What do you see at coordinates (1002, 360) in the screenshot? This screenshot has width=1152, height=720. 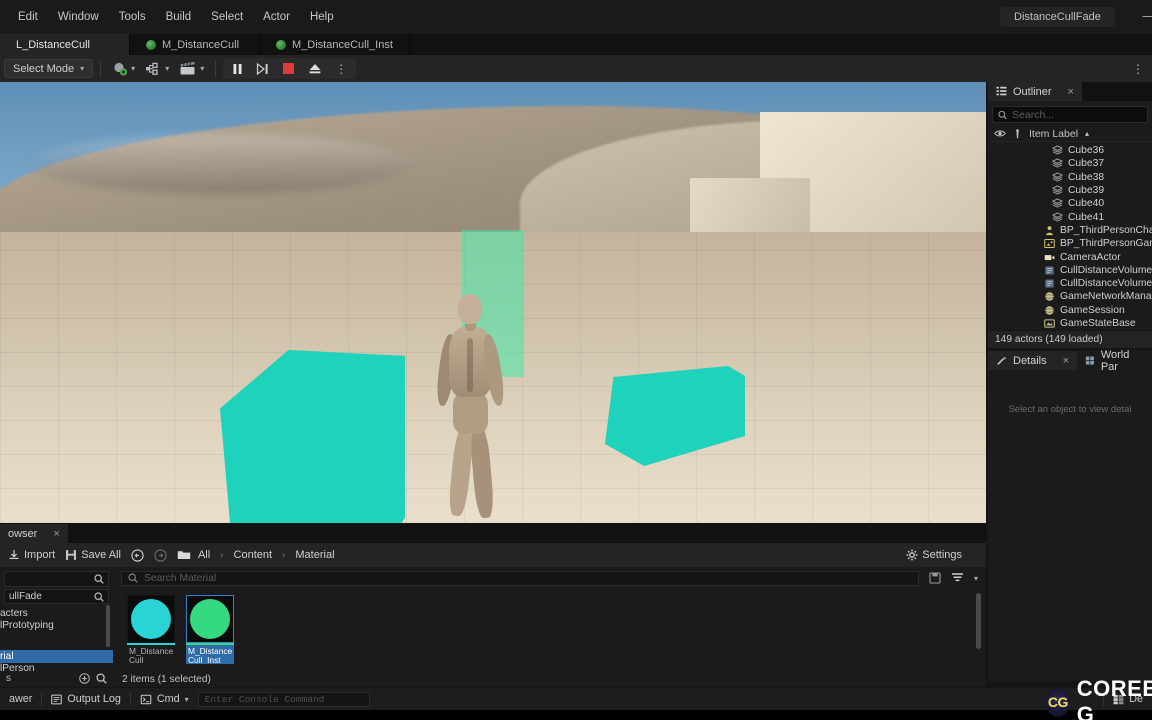 I see `wrench-icon` at bounding box center [1002, 360].